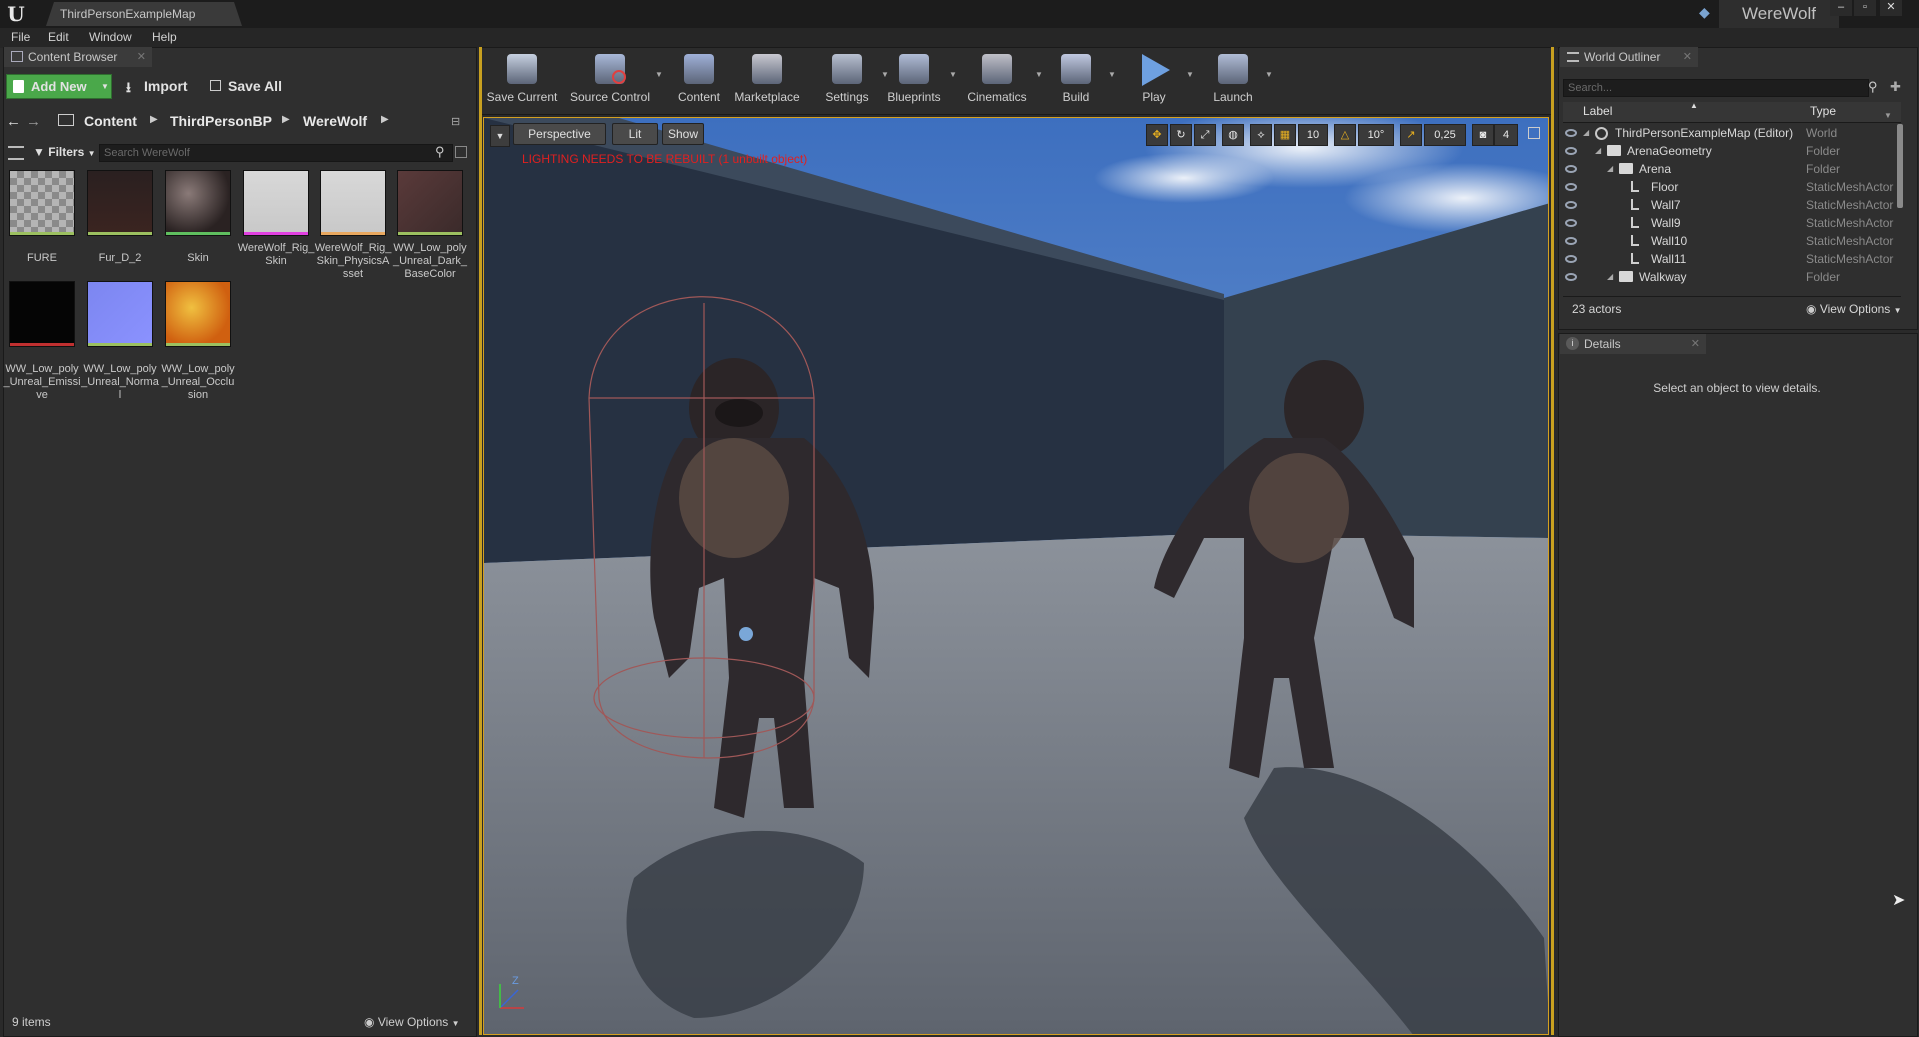 This screenshot has height=1037, width=1919. I want to click on add-new-button: Add New ▼, so click(59, 86).